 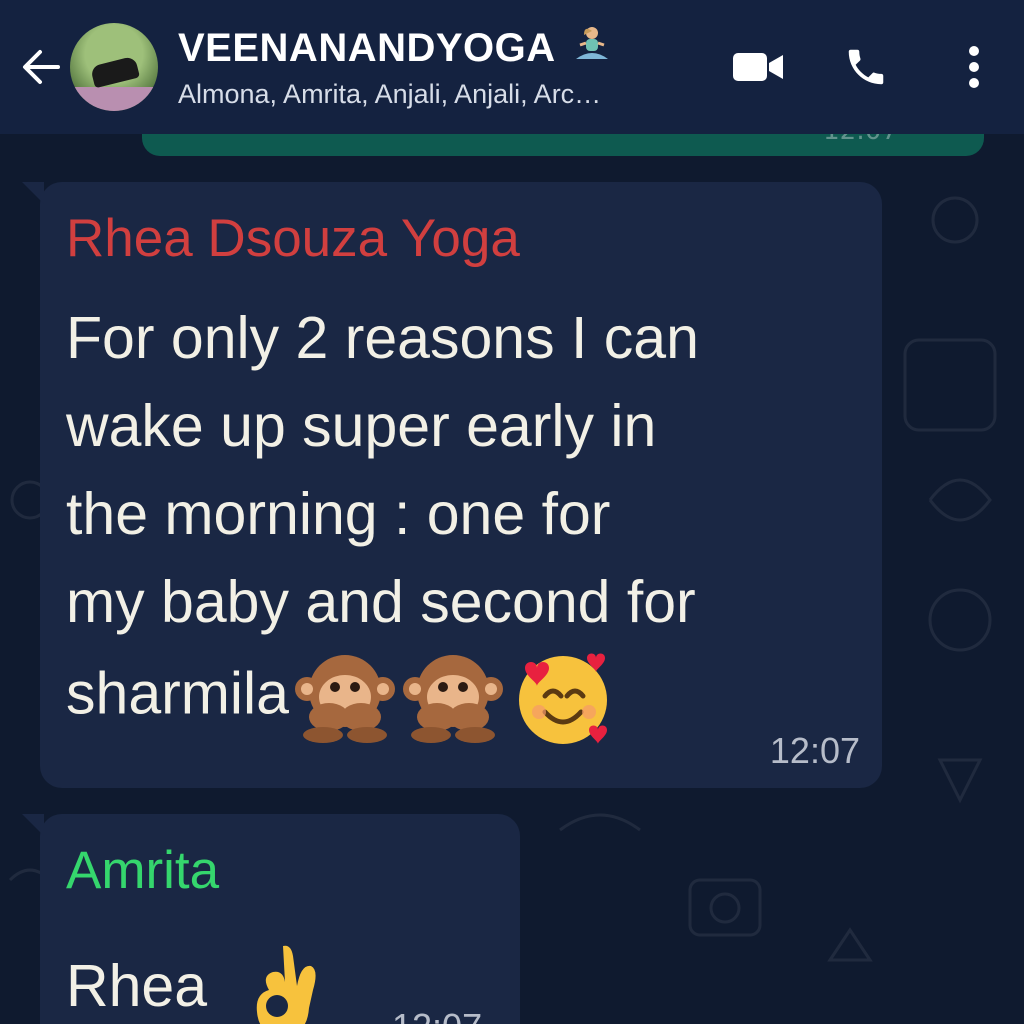 I want to click on back-arrow-icon, so click(x=41, y=67).